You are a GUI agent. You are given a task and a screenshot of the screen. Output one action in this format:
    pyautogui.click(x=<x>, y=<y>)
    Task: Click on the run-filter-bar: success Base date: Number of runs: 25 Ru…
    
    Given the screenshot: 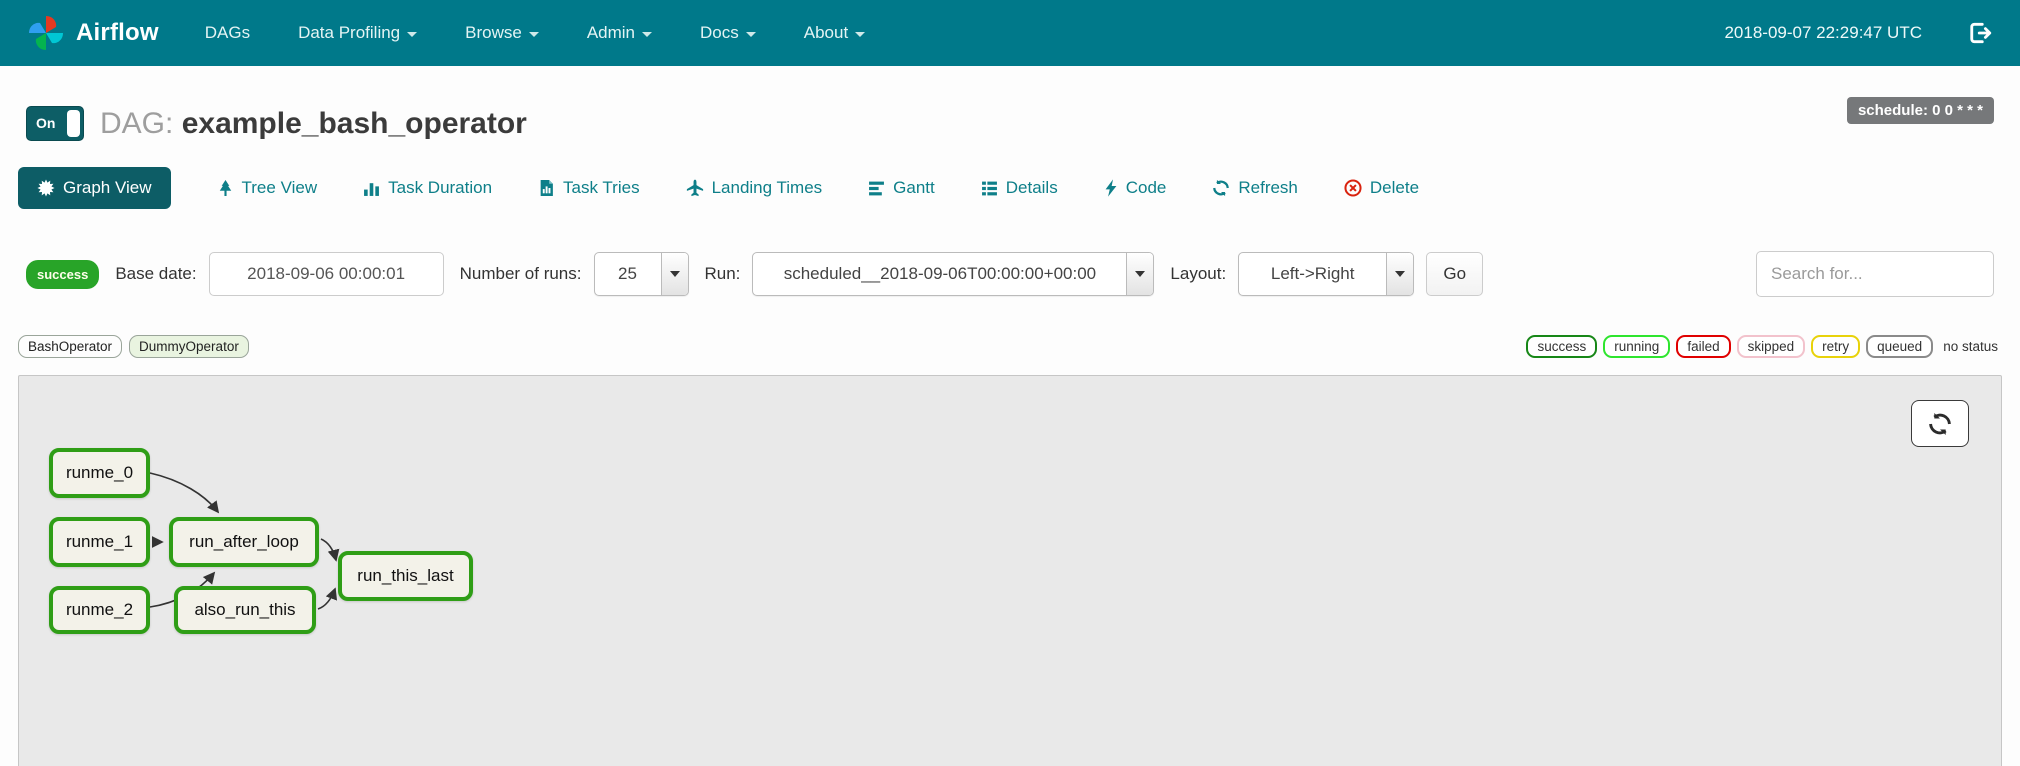 What is the action you would take?
    pyautogui.click(x=1010, y=274)
    